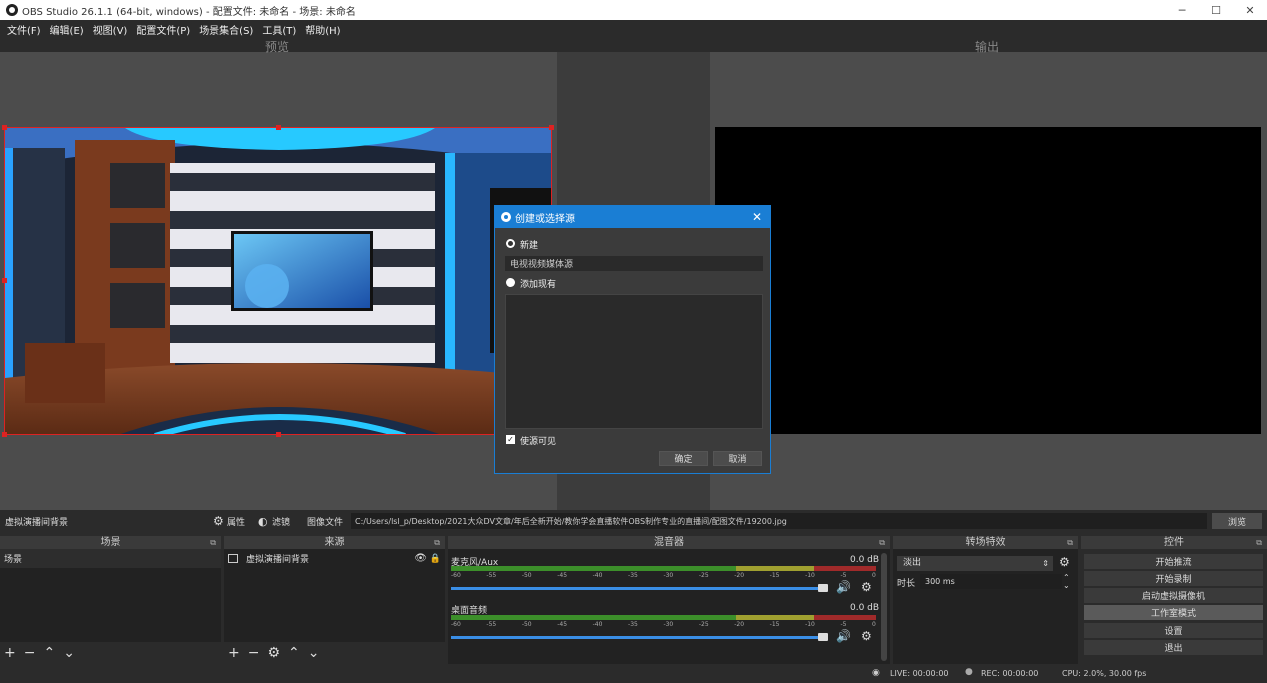  What do you see at coordinates (1173, 647) in the screenshot?
I see `exit-button: 退出` at bounding box center [1173, 647].